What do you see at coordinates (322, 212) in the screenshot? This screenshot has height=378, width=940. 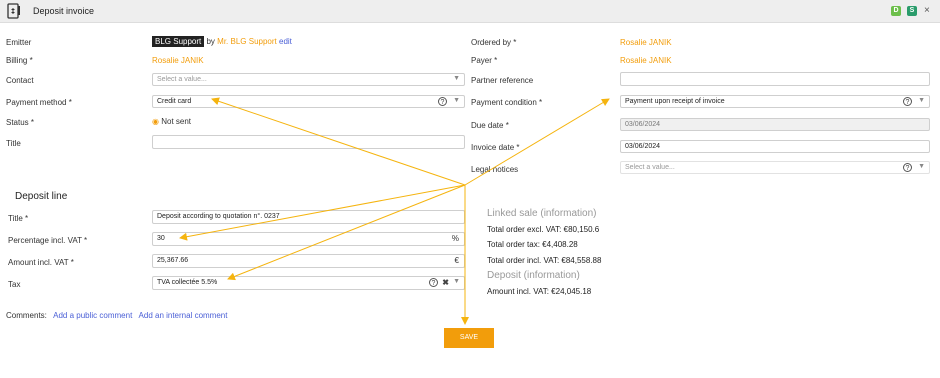 I see `arrow-to-percentage` at bounding box center [322, 212].